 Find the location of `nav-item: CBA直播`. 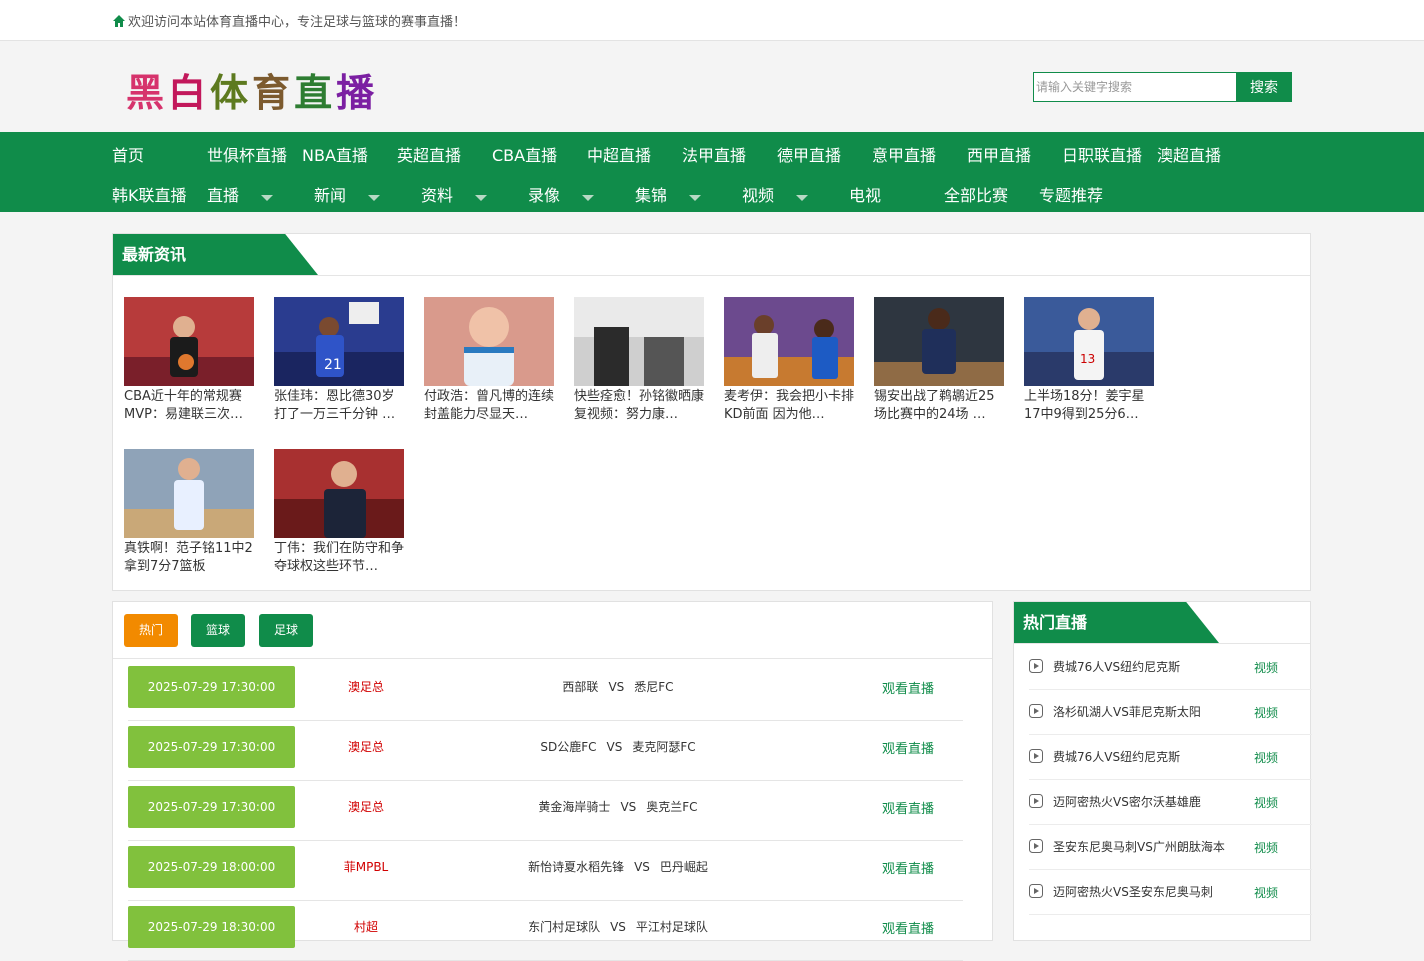

nav-item: CBA直播 is located at coordinates (524, 154).